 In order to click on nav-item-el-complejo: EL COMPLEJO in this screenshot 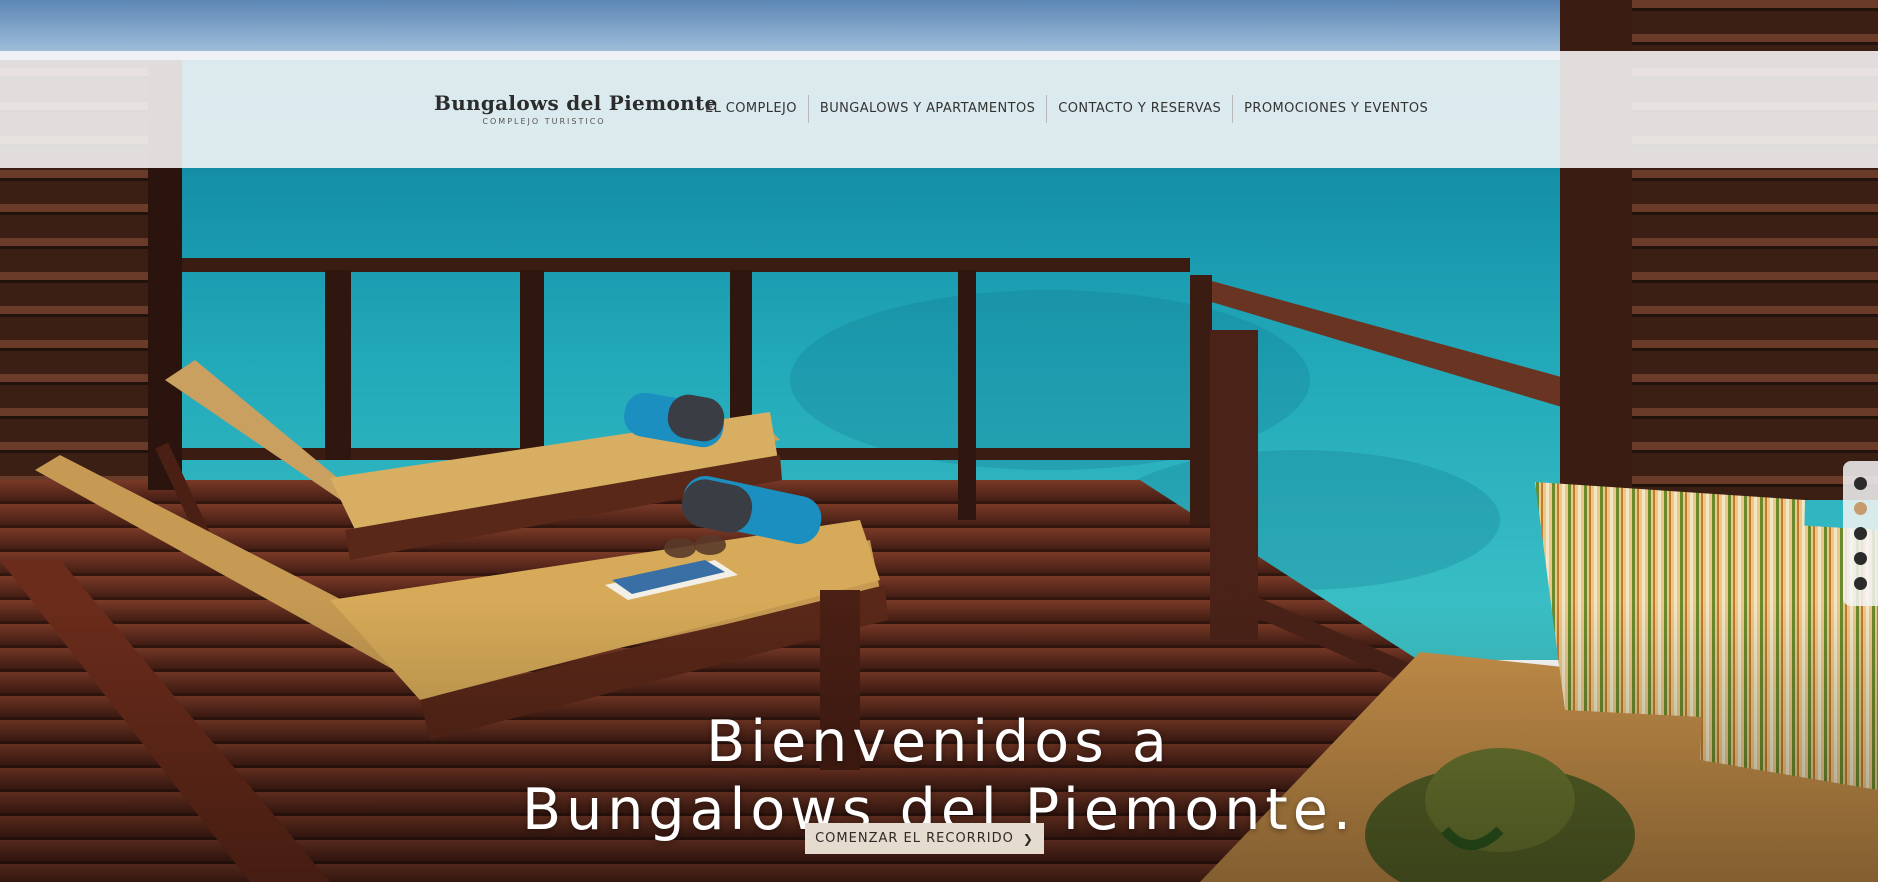, I will do `click(751, 109)`.